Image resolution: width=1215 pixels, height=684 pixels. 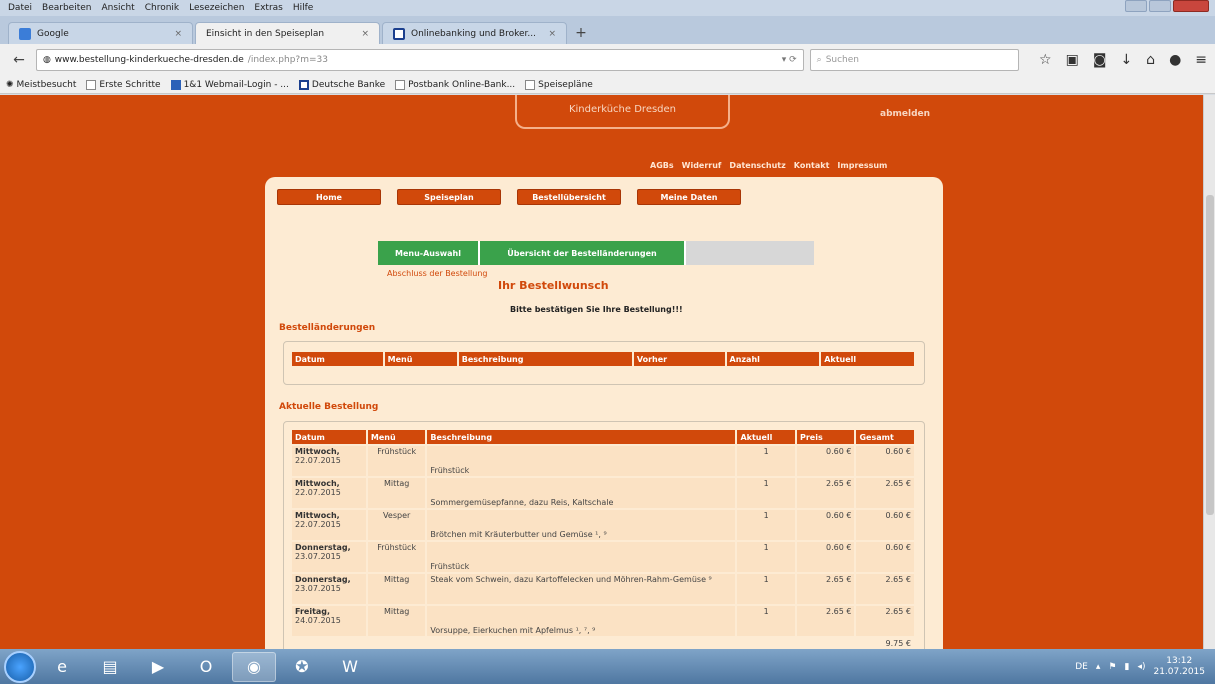 I want to click on nav-speiseplan-button: Speiseplan, so click(x=449, y=197).